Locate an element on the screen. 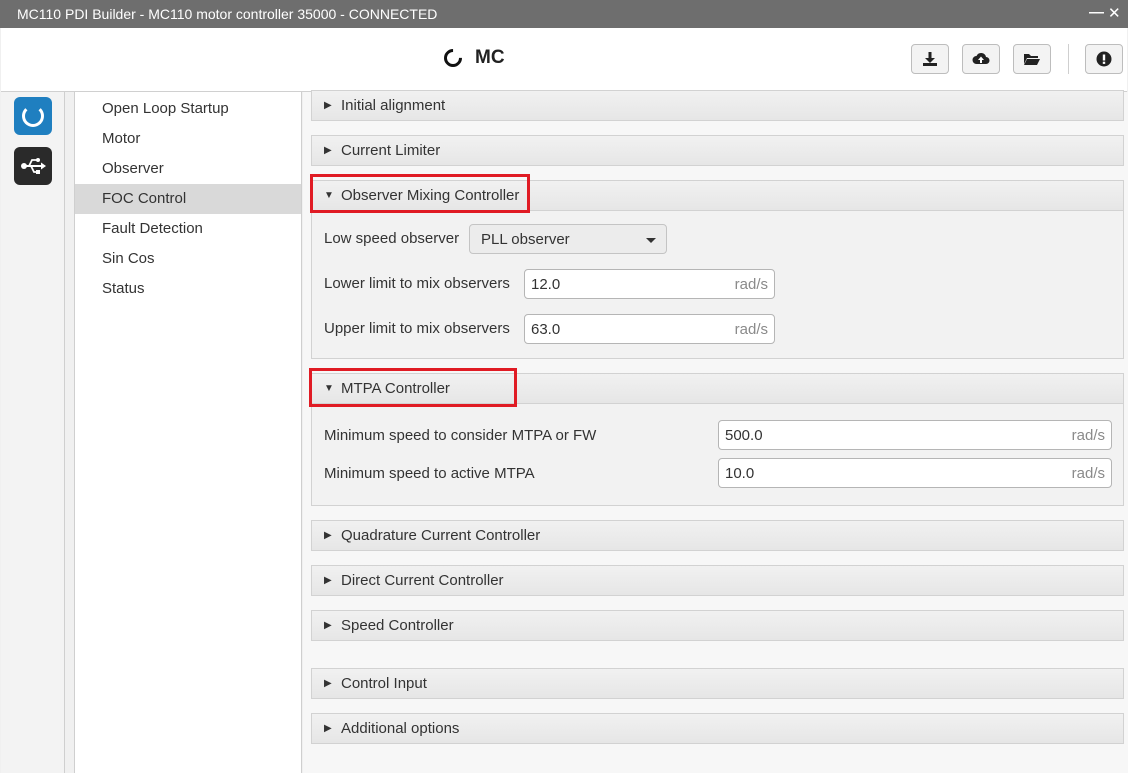  upper-limit-label: Upper limit to mix observers is located at coordinates (417, 328).